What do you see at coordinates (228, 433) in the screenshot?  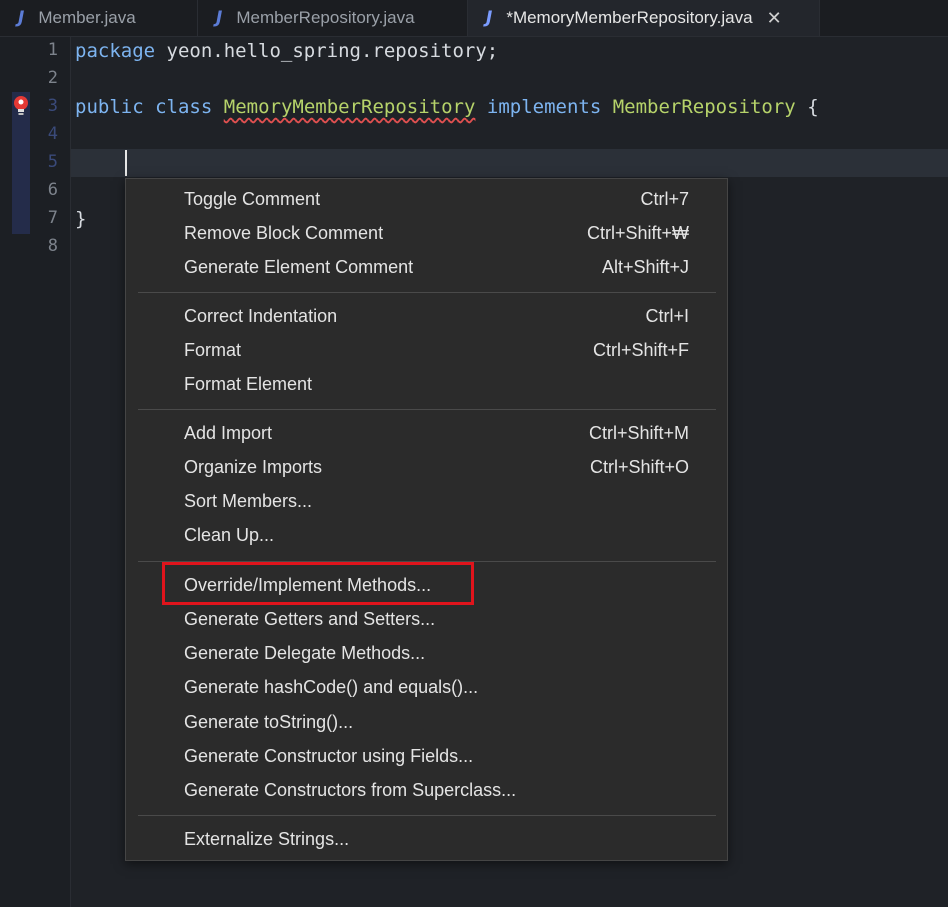 I see `menu-item-label: Add Import` at bounding box center [228, 433].